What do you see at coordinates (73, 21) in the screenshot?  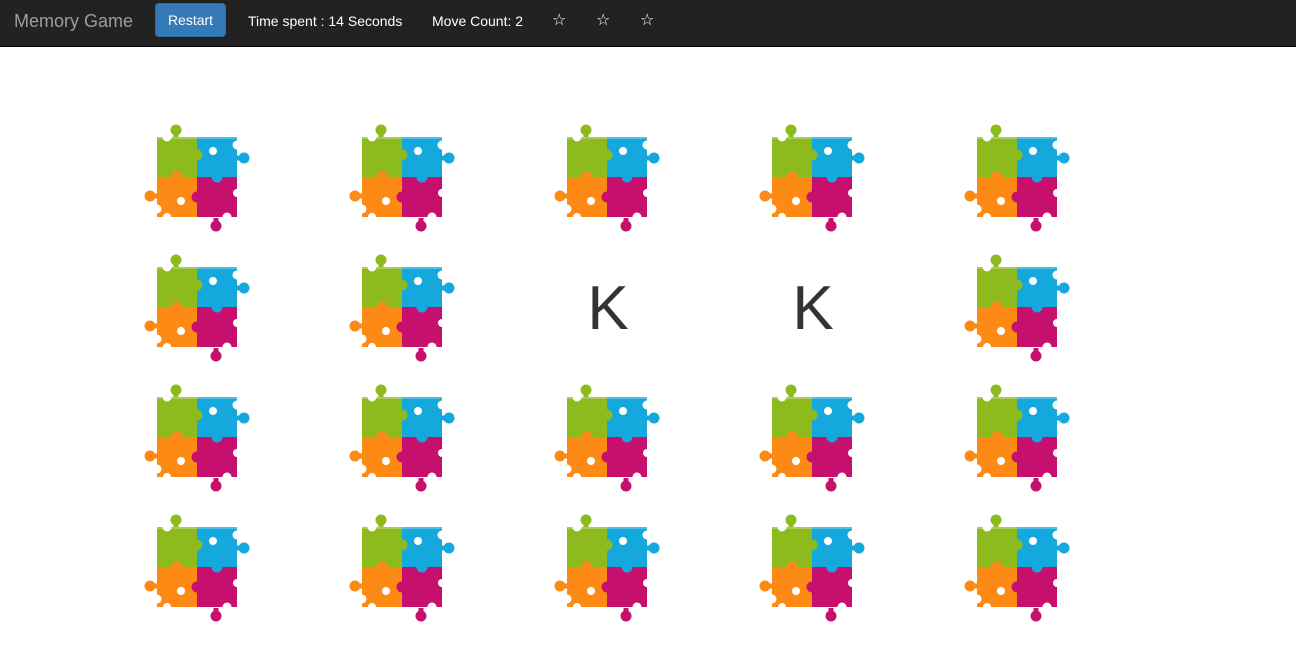 I see `brand-title: Memory Game` at bounding box center [73, 21].